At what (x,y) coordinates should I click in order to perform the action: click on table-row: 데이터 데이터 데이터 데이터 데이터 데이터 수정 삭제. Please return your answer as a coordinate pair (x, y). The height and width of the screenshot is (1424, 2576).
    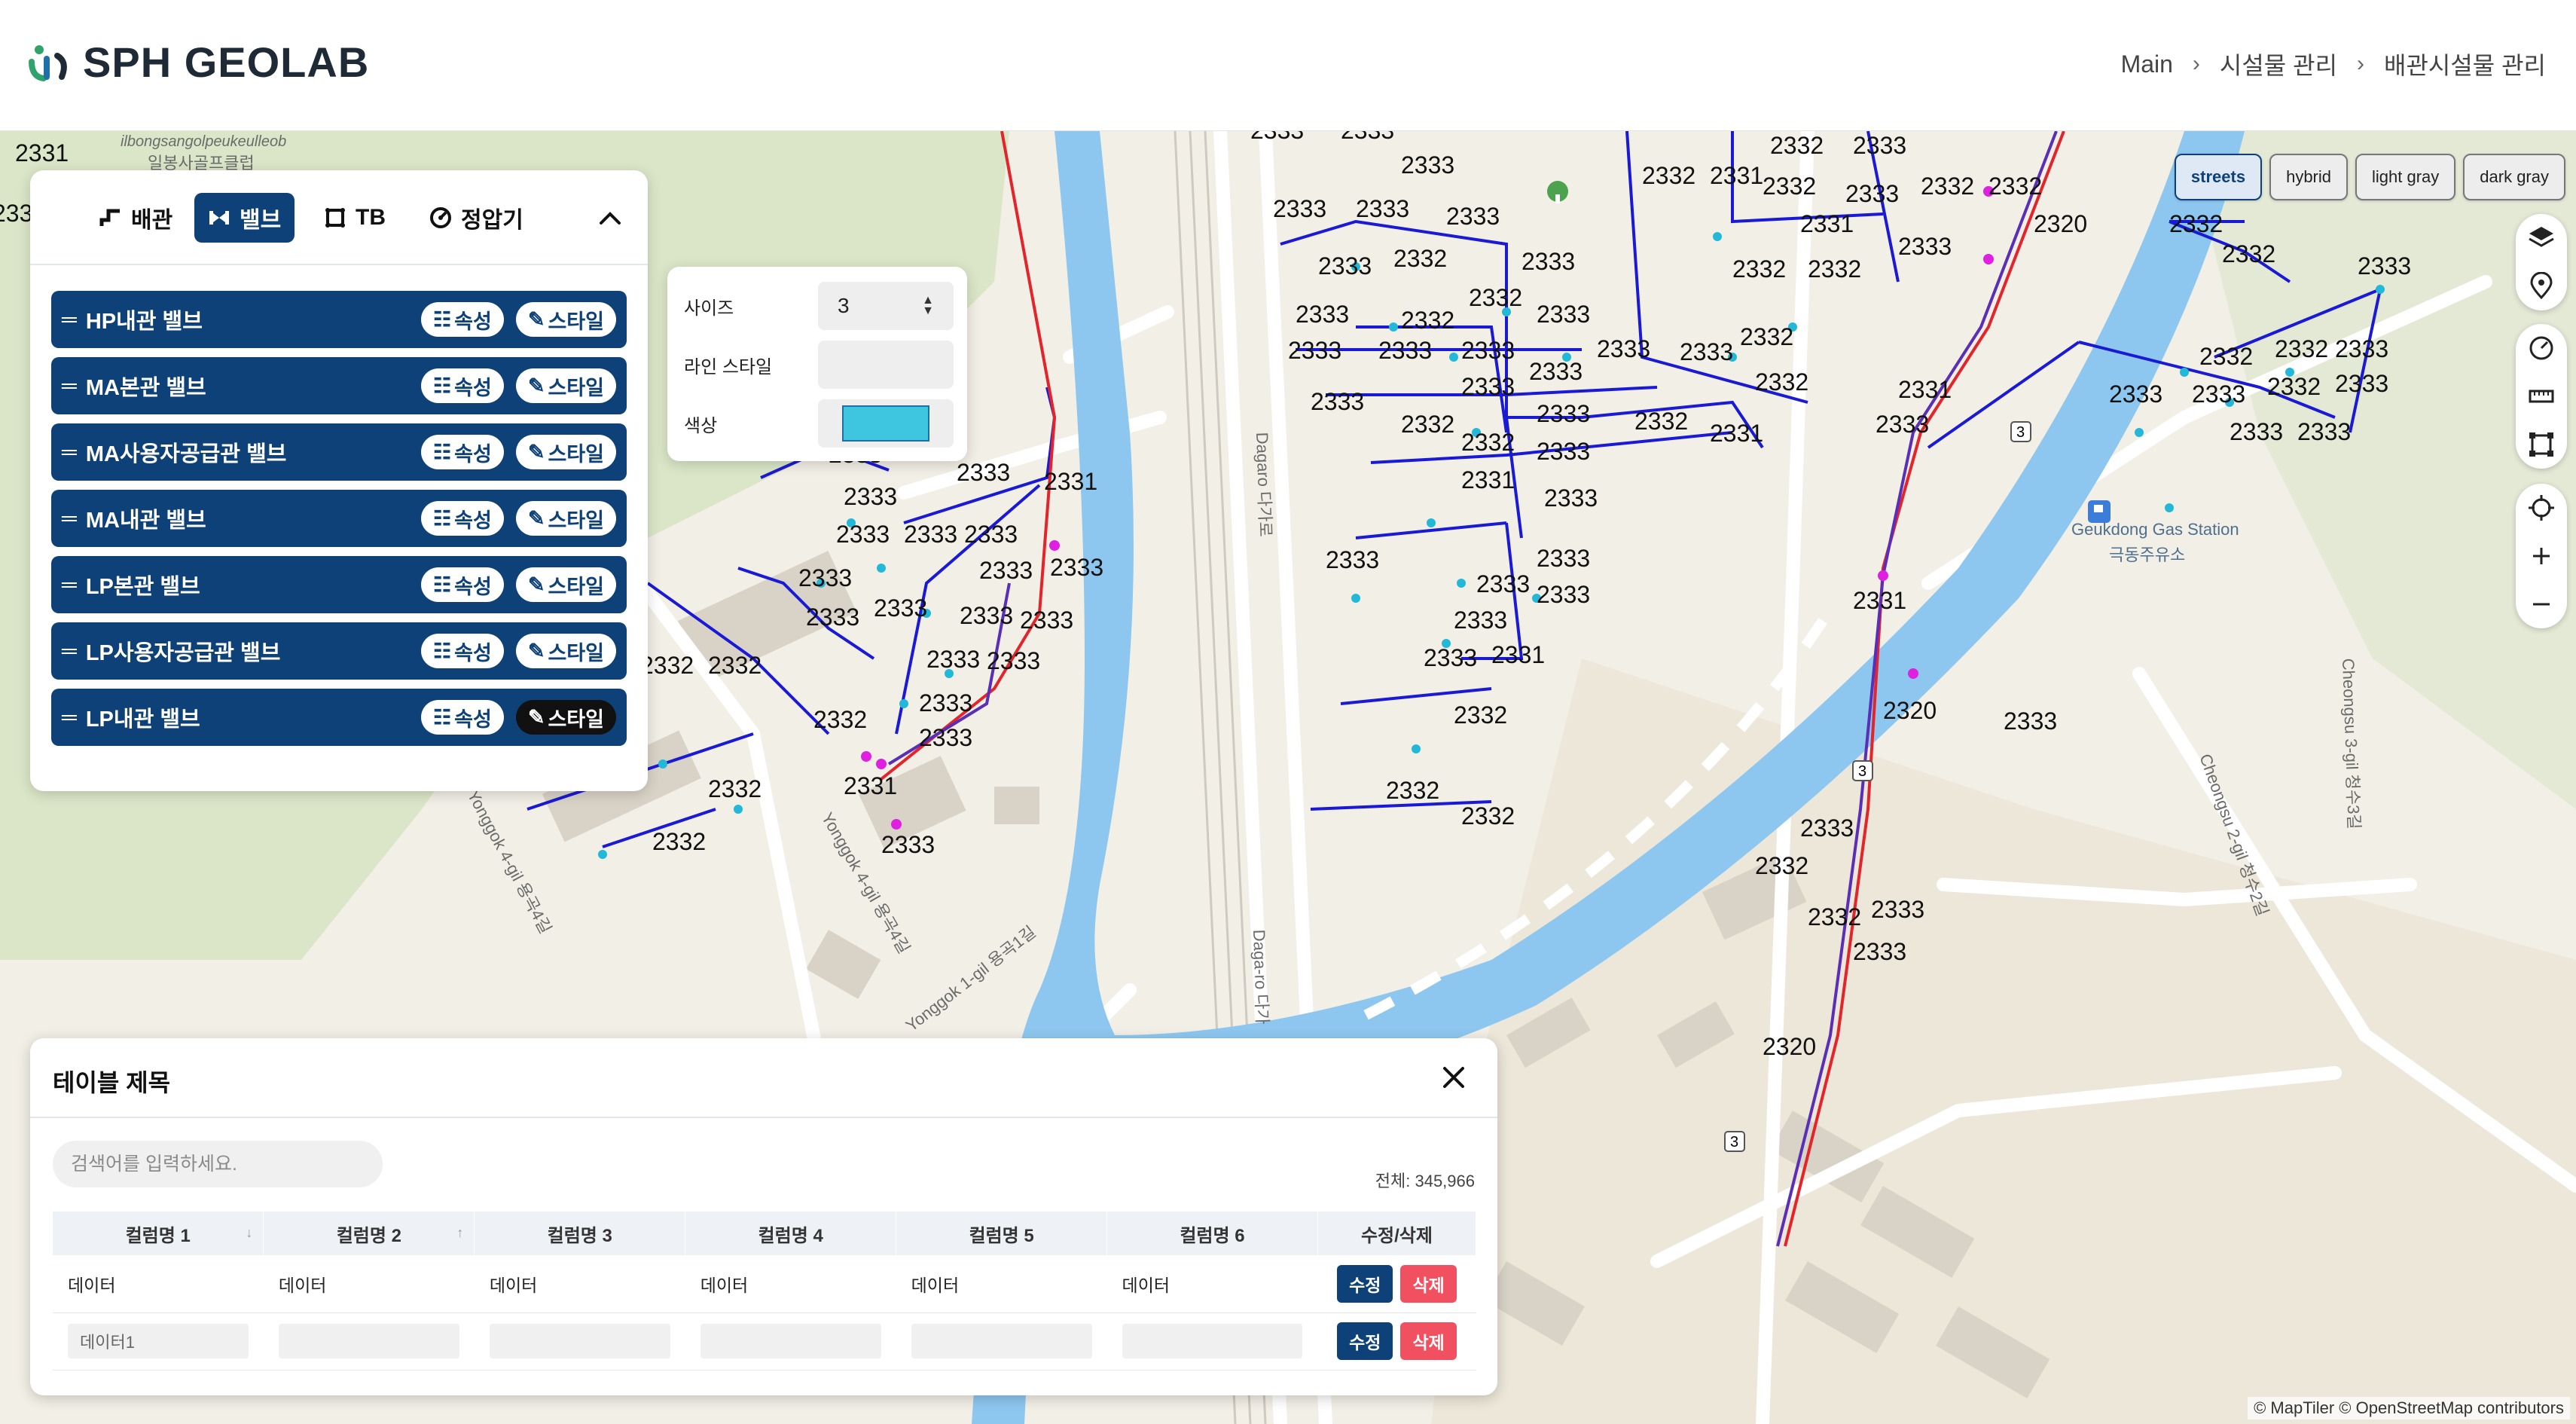
    Looking at the image, I should click on (765, 1284).